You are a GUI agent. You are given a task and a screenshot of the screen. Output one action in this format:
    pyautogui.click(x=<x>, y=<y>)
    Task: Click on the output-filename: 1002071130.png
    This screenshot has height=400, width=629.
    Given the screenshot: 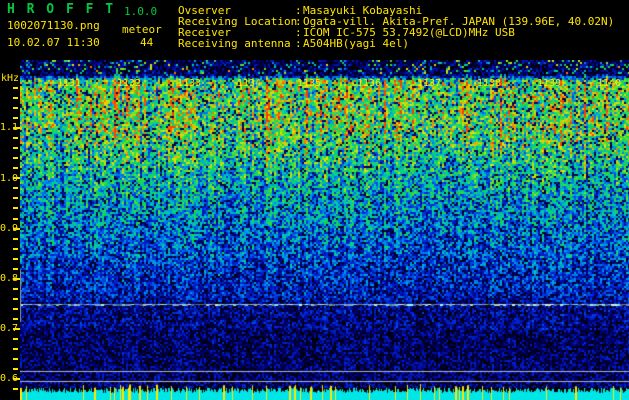 What is the action you would take?
    pyautogui.click(x=53, y=25)
    